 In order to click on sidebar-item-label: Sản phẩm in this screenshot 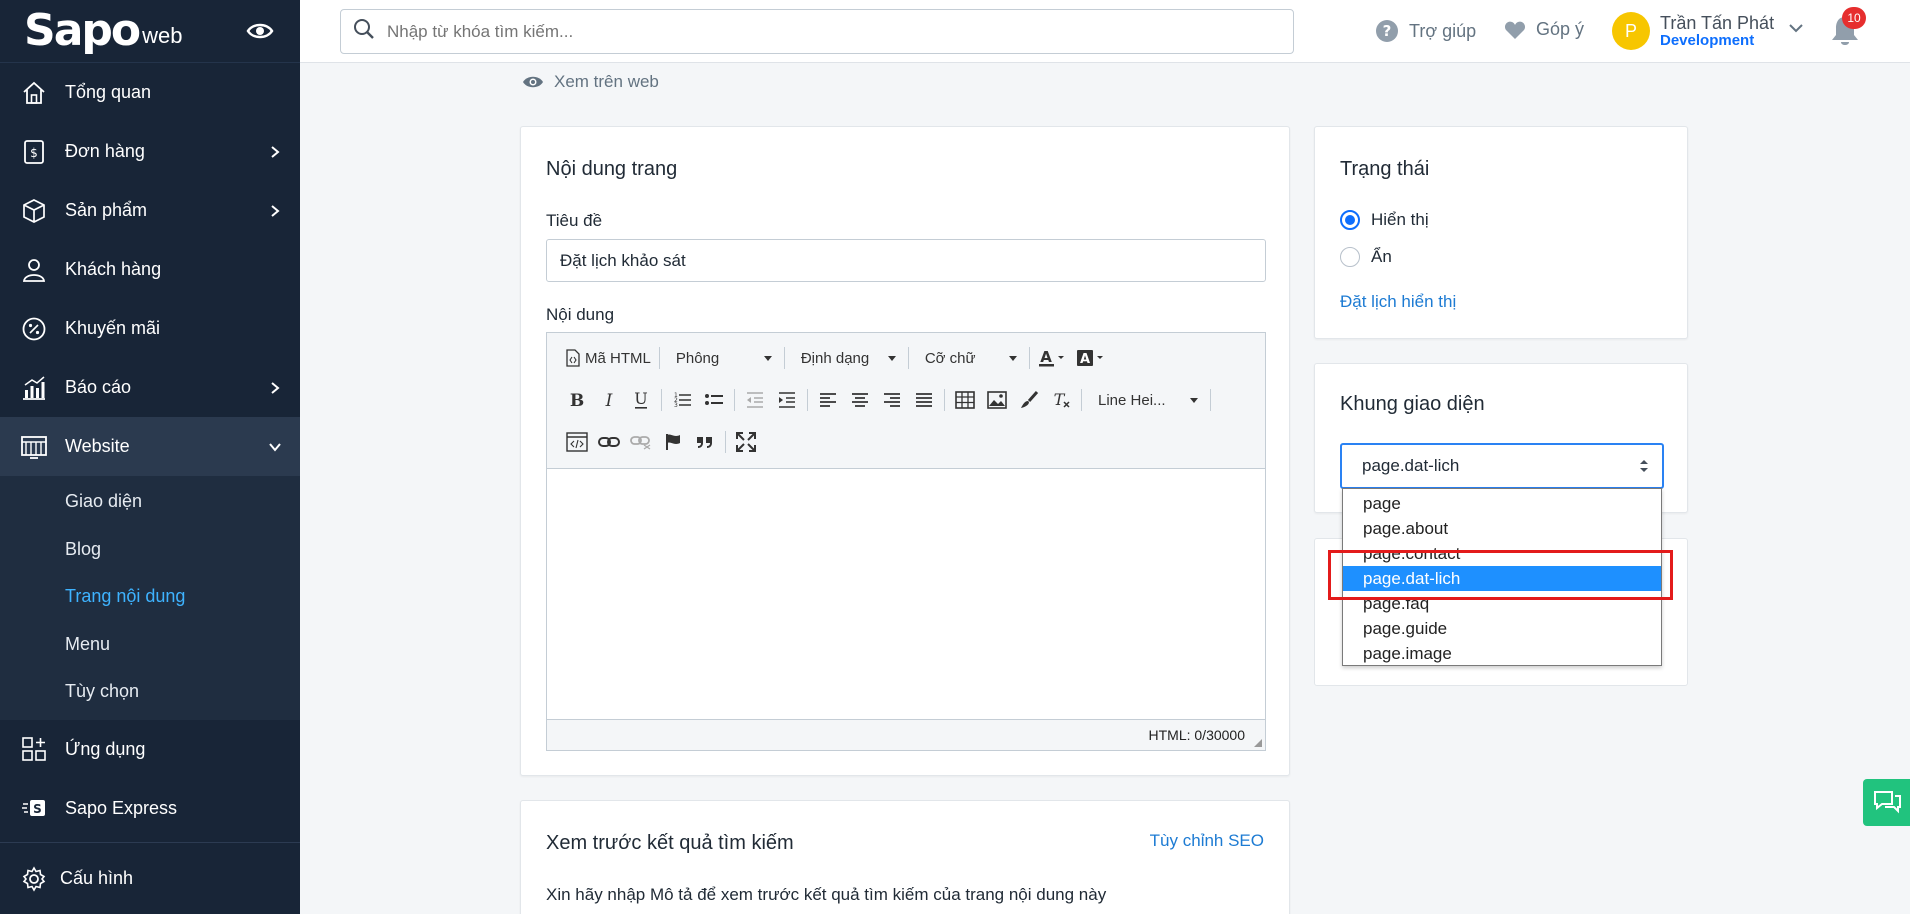, I will do `click(106, 210)`.